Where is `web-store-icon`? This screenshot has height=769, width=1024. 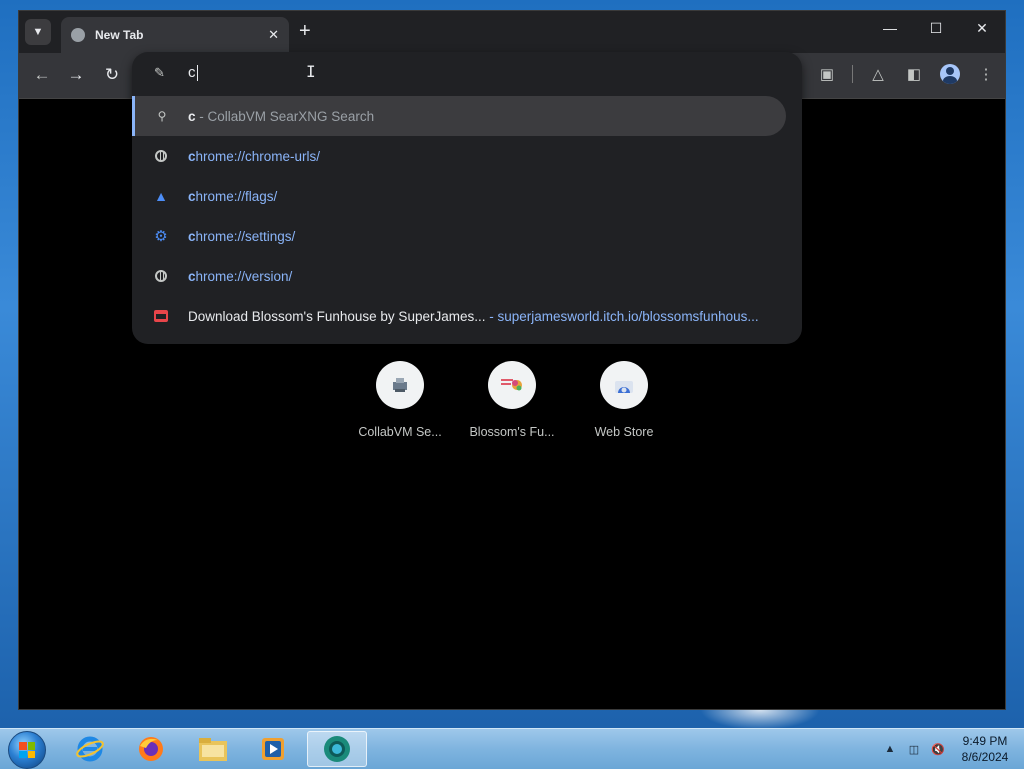 web-store-icon is located at coordinates (624, 385).